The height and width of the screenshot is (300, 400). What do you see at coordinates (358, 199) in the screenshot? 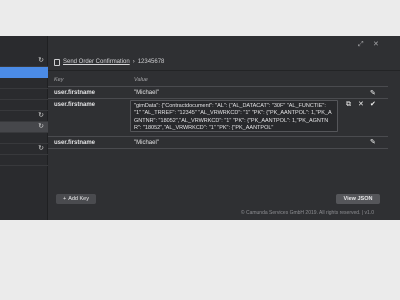
I see `view-json-button: View JSON` at bounding box center [358, 199].